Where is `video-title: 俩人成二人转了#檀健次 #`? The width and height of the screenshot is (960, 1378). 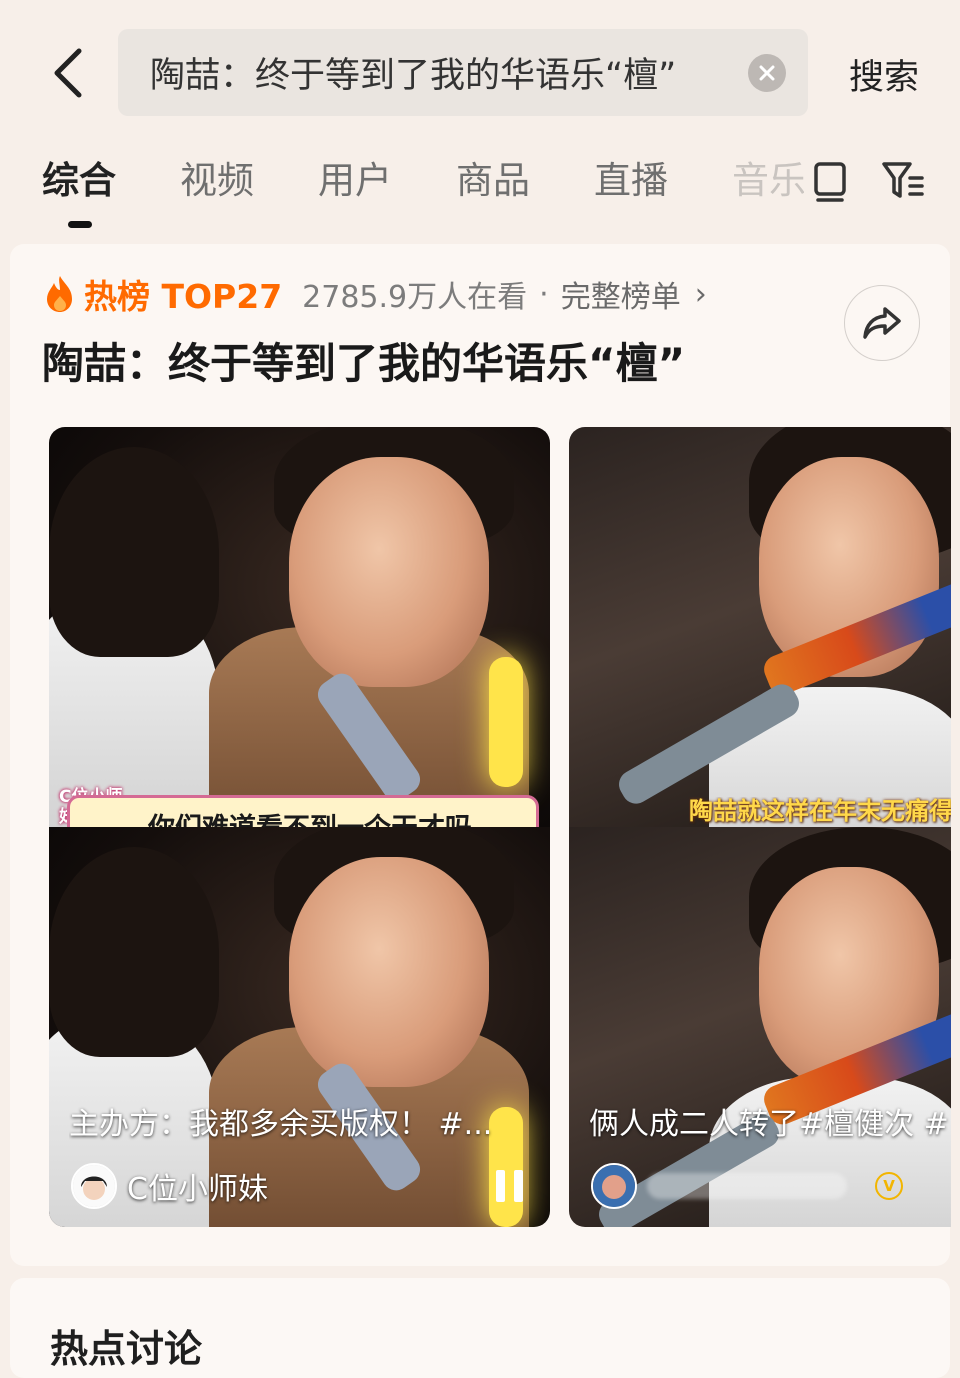 video-title: 俩人成二人转了#檀健次 # is located at coordinates (769, 1124).